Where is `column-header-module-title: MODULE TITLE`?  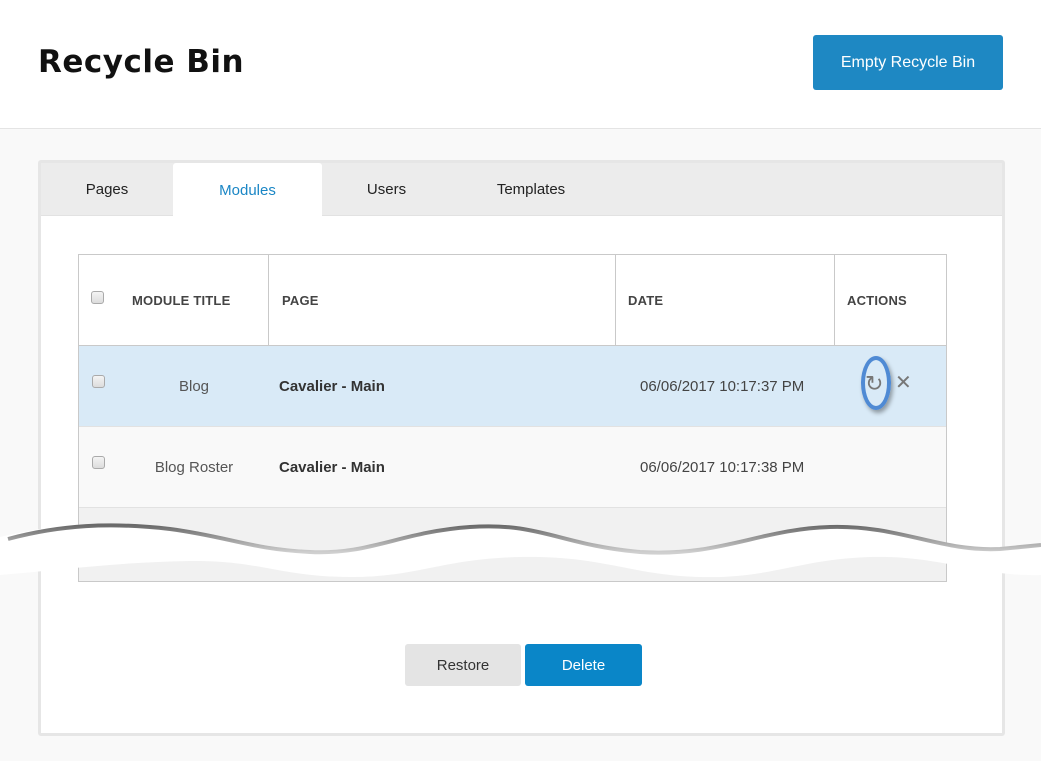 column-header-module-title: MODULE TITLE is located at coordinates (199, 300).